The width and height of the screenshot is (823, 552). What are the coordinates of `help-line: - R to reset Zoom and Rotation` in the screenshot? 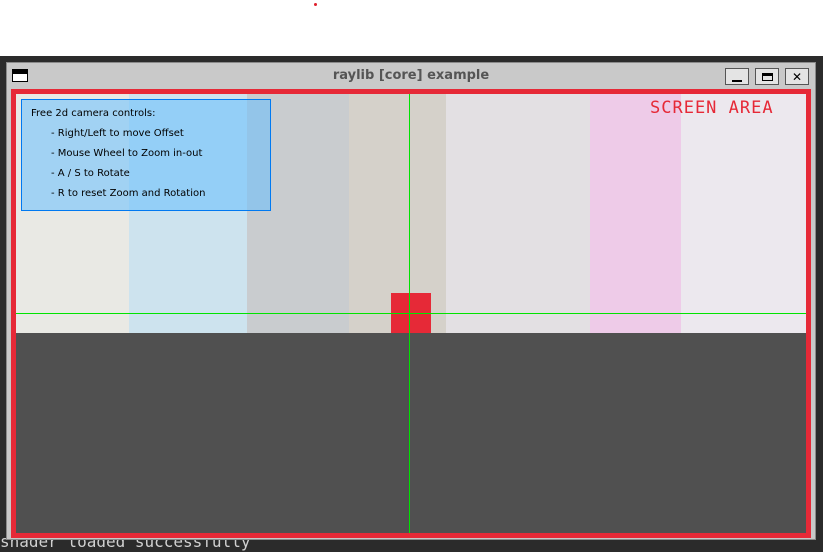 It's located at (128, 193).